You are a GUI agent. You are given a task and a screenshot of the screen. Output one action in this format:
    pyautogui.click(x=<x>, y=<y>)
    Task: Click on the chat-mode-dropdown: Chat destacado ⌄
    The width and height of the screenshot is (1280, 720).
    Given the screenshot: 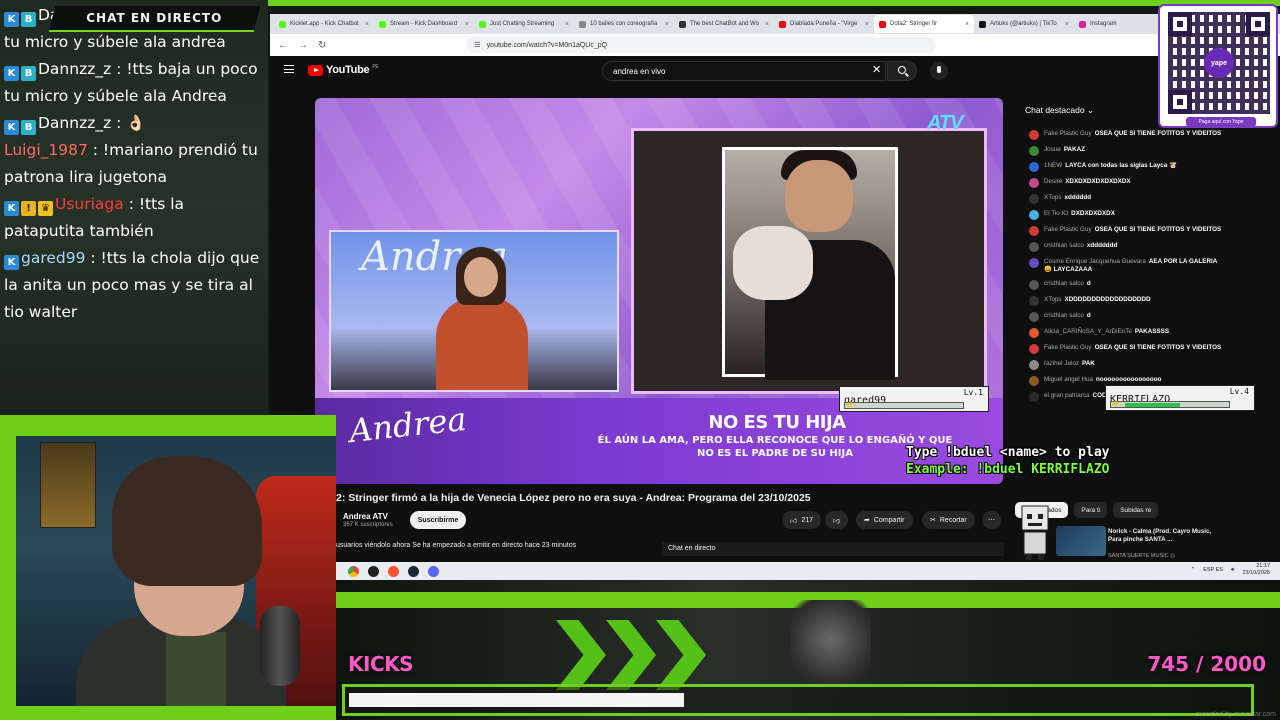 What is the action you would take?
    pyautogui.click(x=1059, y=110)
    